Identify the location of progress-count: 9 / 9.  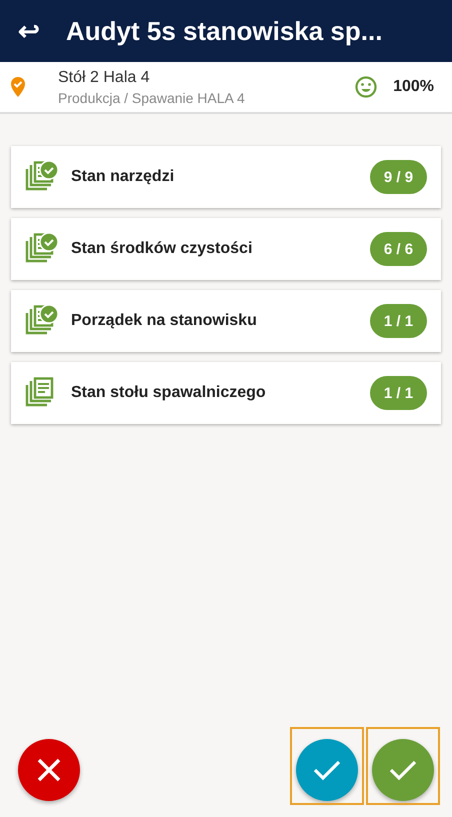
(398, 177).